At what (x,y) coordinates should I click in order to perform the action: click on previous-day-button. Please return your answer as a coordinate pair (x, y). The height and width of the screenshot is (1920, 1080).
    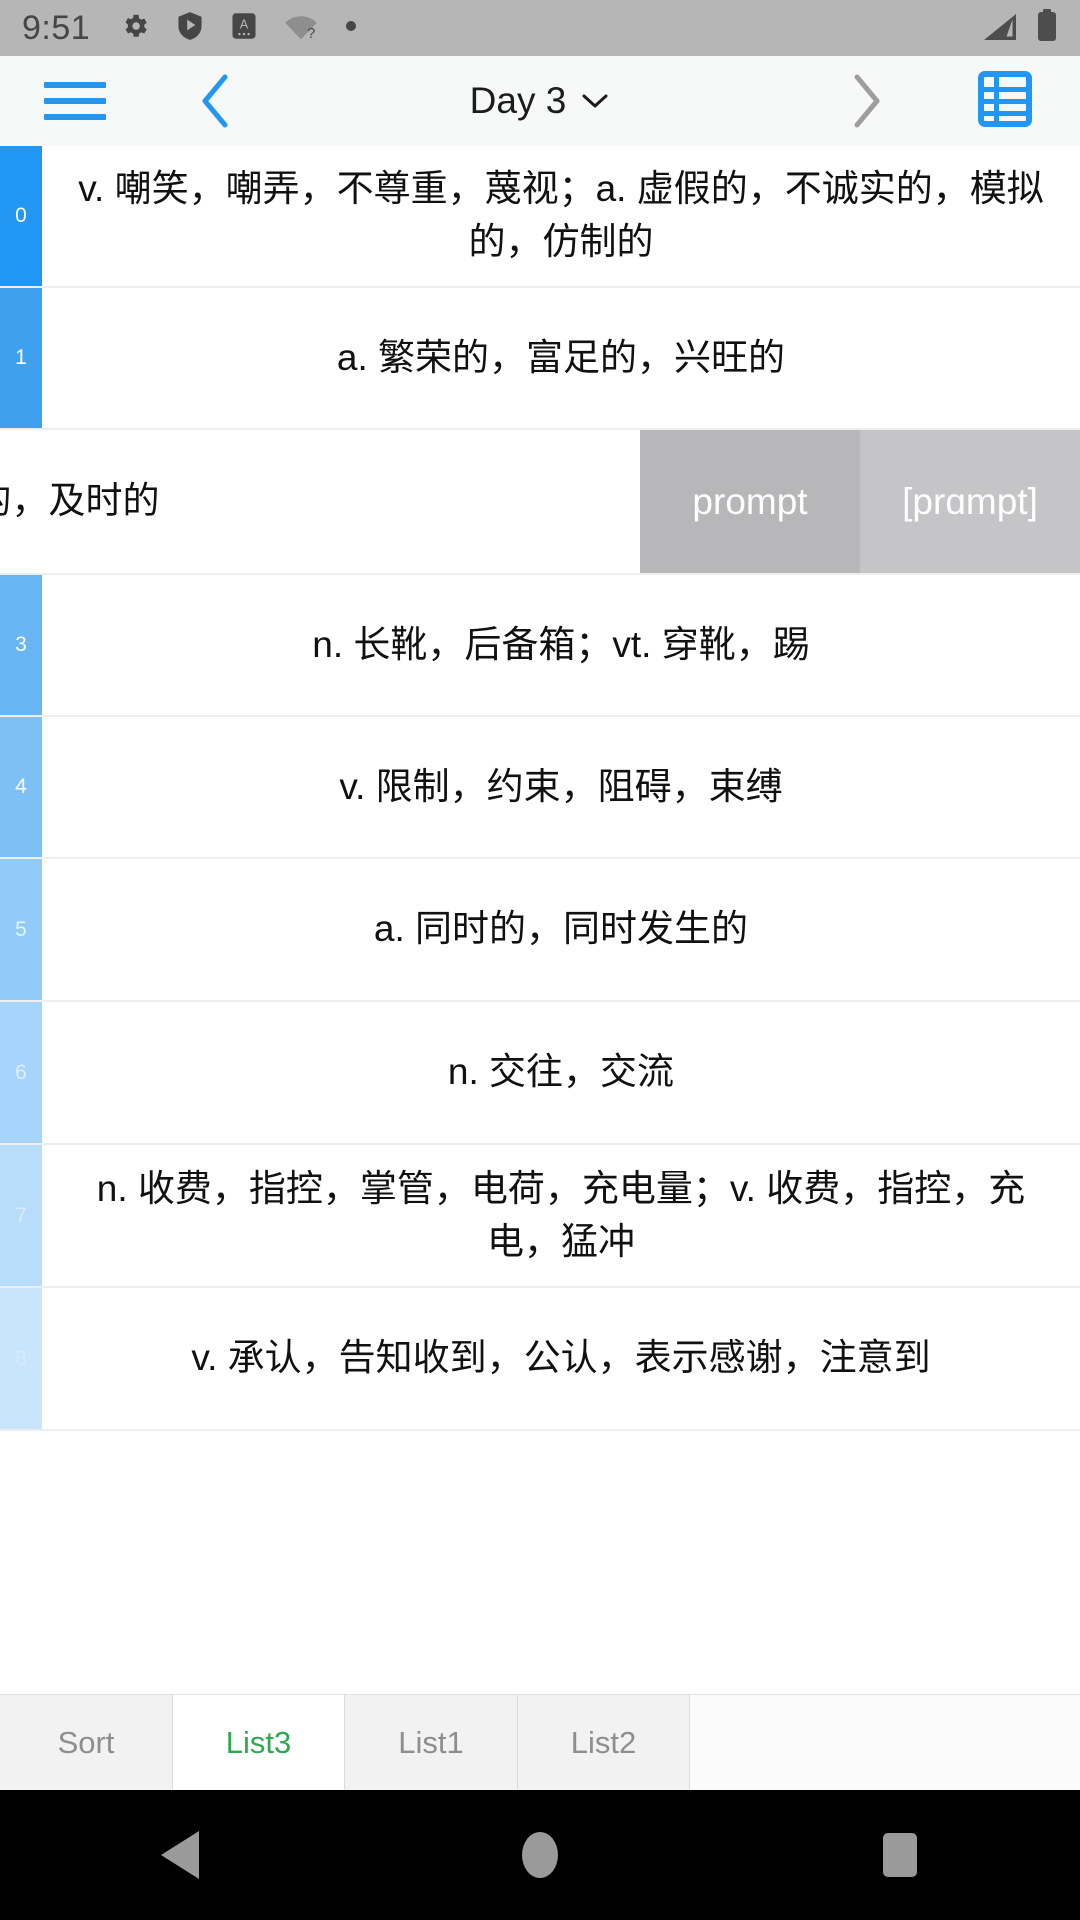
    Looking at the image, I should click on (215, 101).